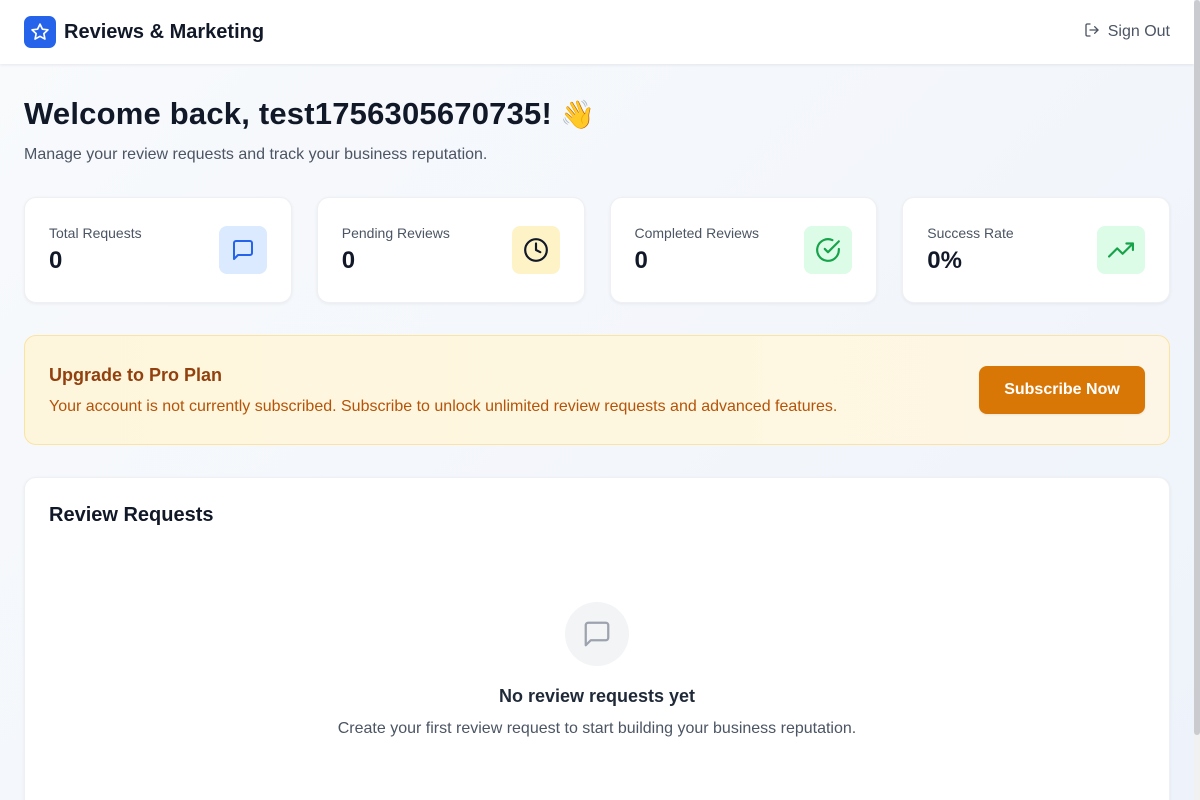 The width and height of the screenshot is (1200, 800). What do you see at coordinates (828, 250) in the screenshot?
I see `check-circle-icon` at bounding box center [828, 250].